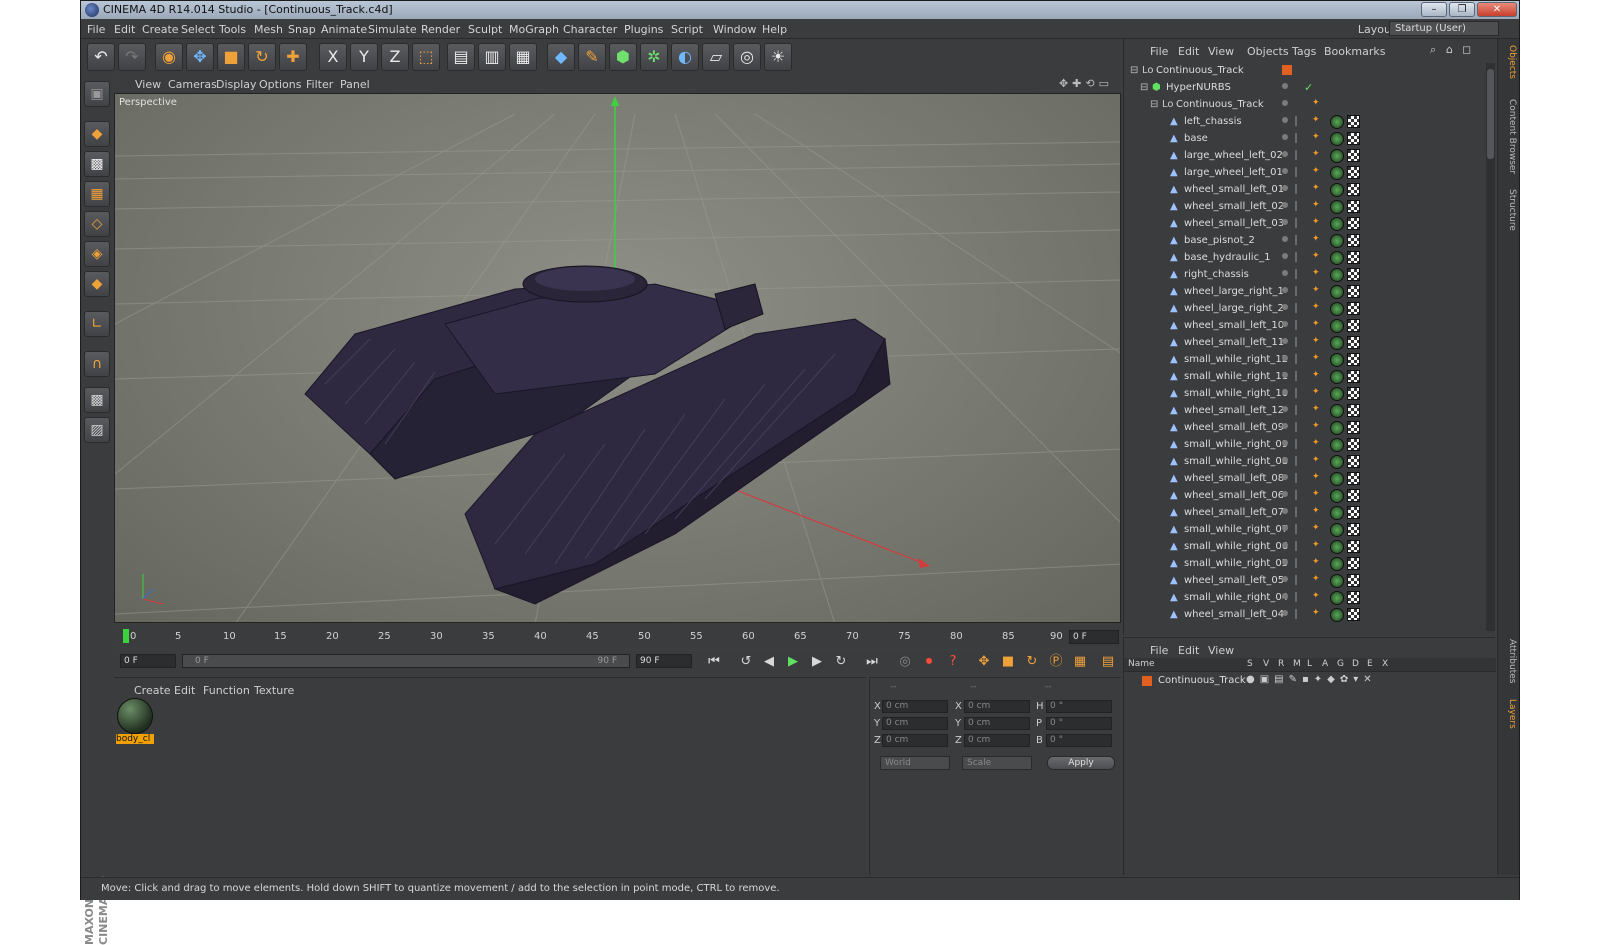 The image size is (1600, 945). Describe the element at coordinates (817, 662) in the screenshot. I see `next-frame-icon: ▶` at that location.